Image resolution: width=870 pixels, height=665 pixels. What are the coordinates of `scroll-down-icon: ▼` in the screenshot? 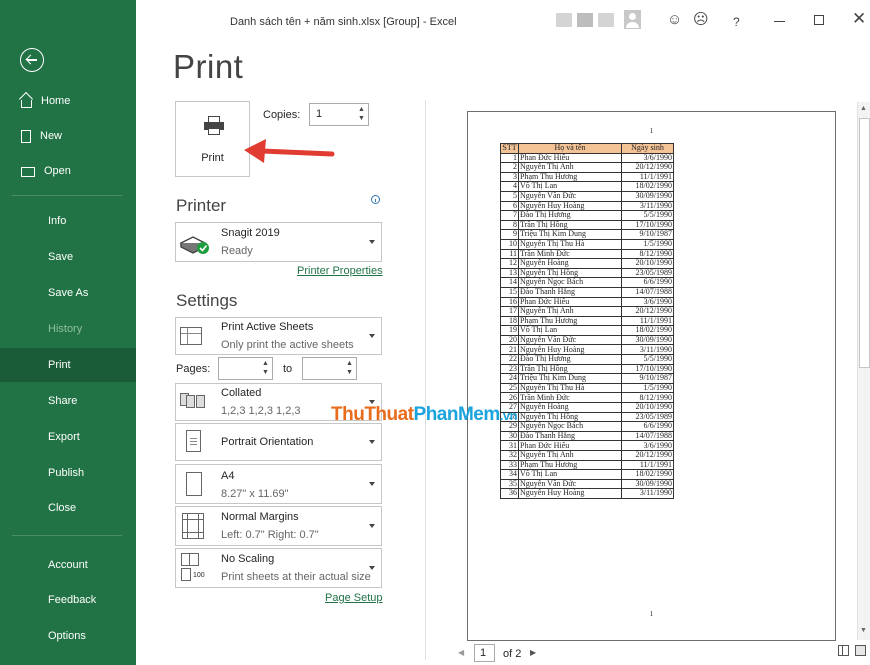 It's located at (863, 630).